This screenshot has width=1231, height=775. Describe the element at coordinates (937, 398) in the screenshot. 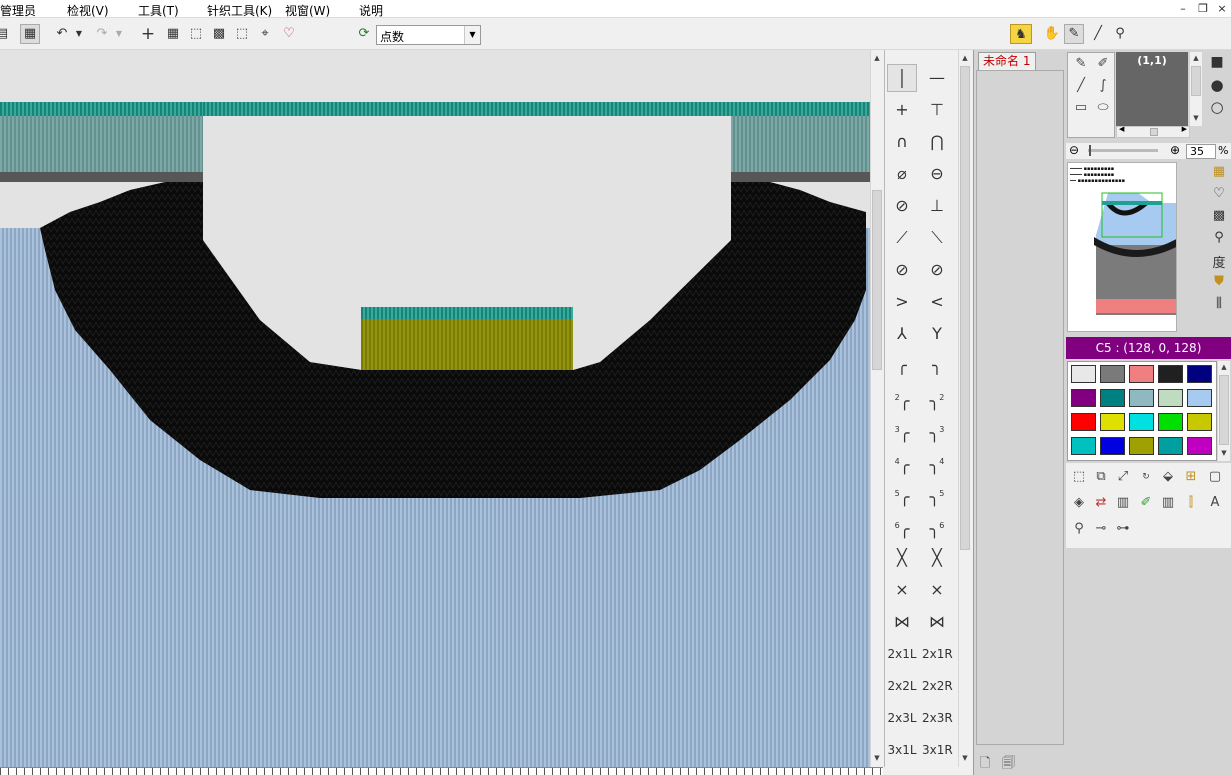

I see `stitch-move-right-2-symbol: ╮2` at that location.